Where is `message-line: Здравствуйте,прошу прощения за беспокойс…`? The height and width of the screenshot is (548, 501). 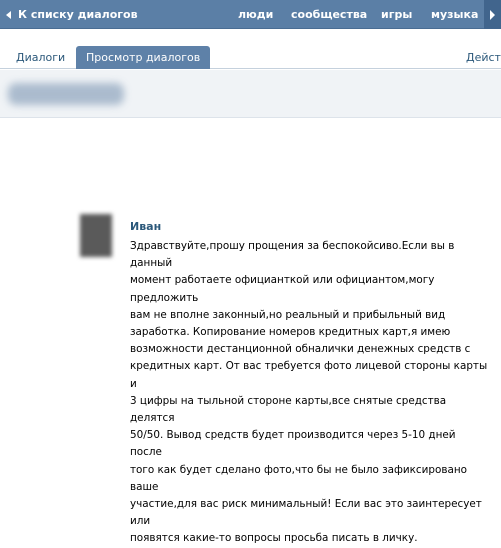
message-line: Здравствуйте,прошу прощения за беспокойс… is located at coordinates (292, 255).